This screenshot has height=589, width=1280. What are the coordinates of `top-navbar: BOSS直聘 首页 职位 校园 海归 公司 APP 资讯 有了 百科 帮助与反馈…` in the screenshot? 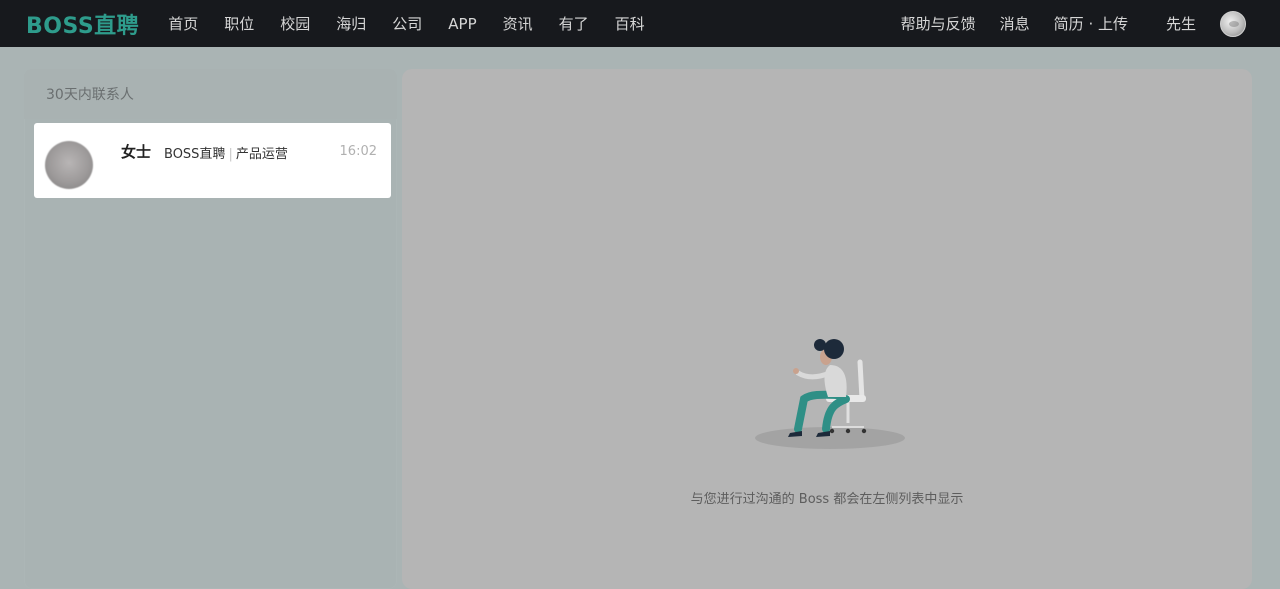 It's located at (640, 23).